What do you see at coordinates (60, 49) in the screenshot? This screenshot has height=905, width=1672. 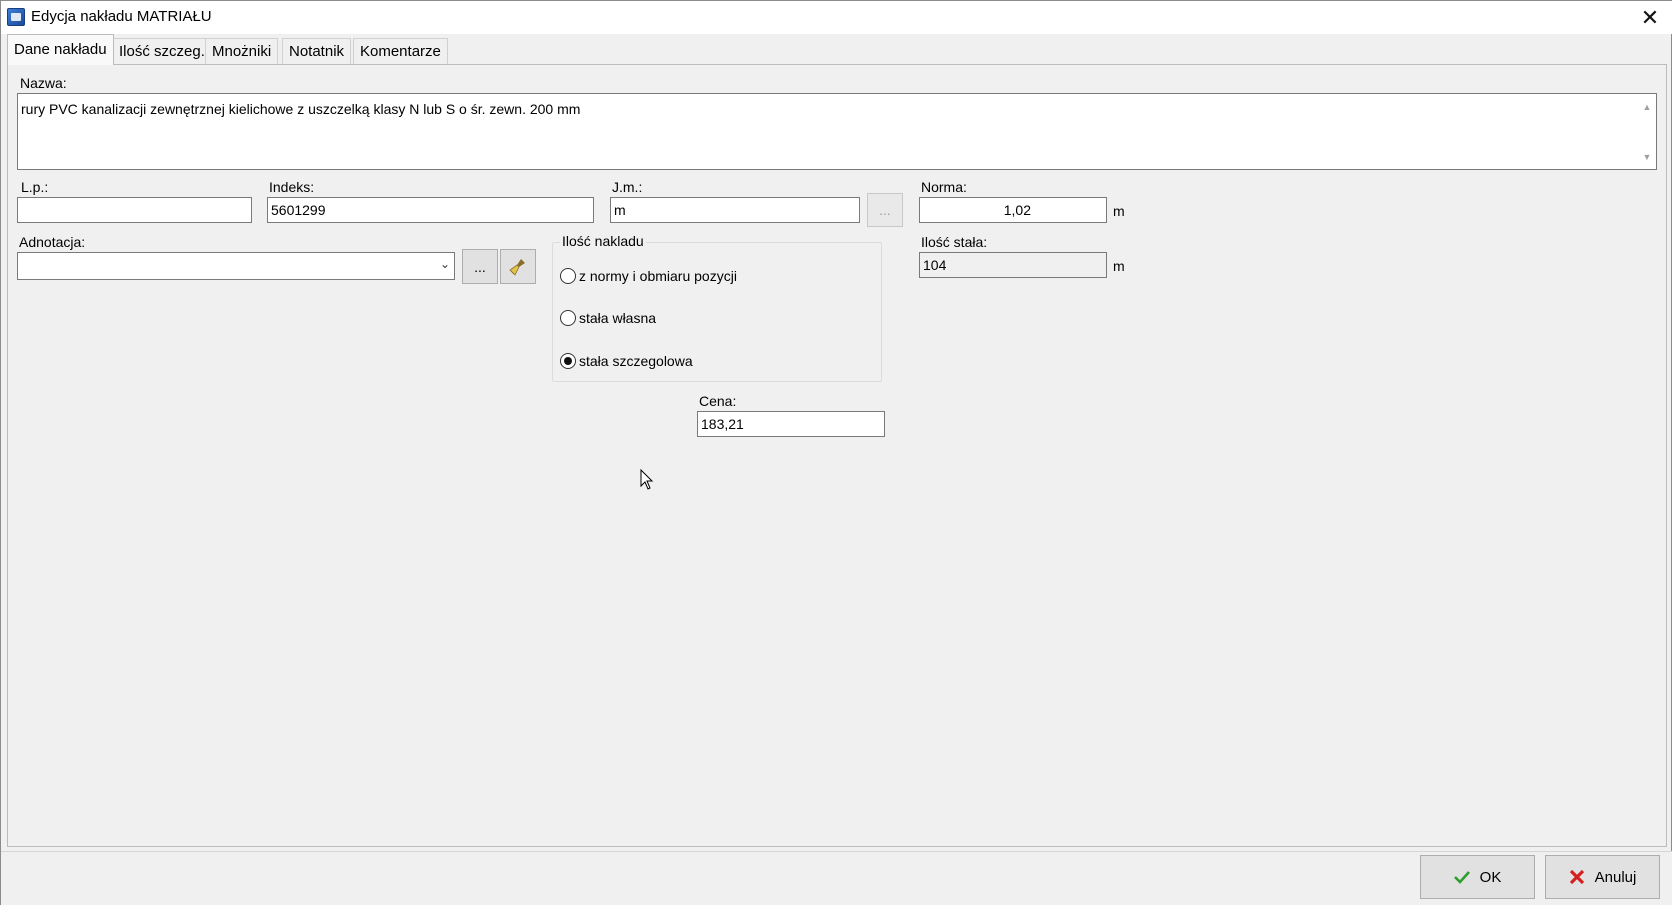 I see `tab-dane-nakladu: Dane nakładu` at bounding box center [60, 49].